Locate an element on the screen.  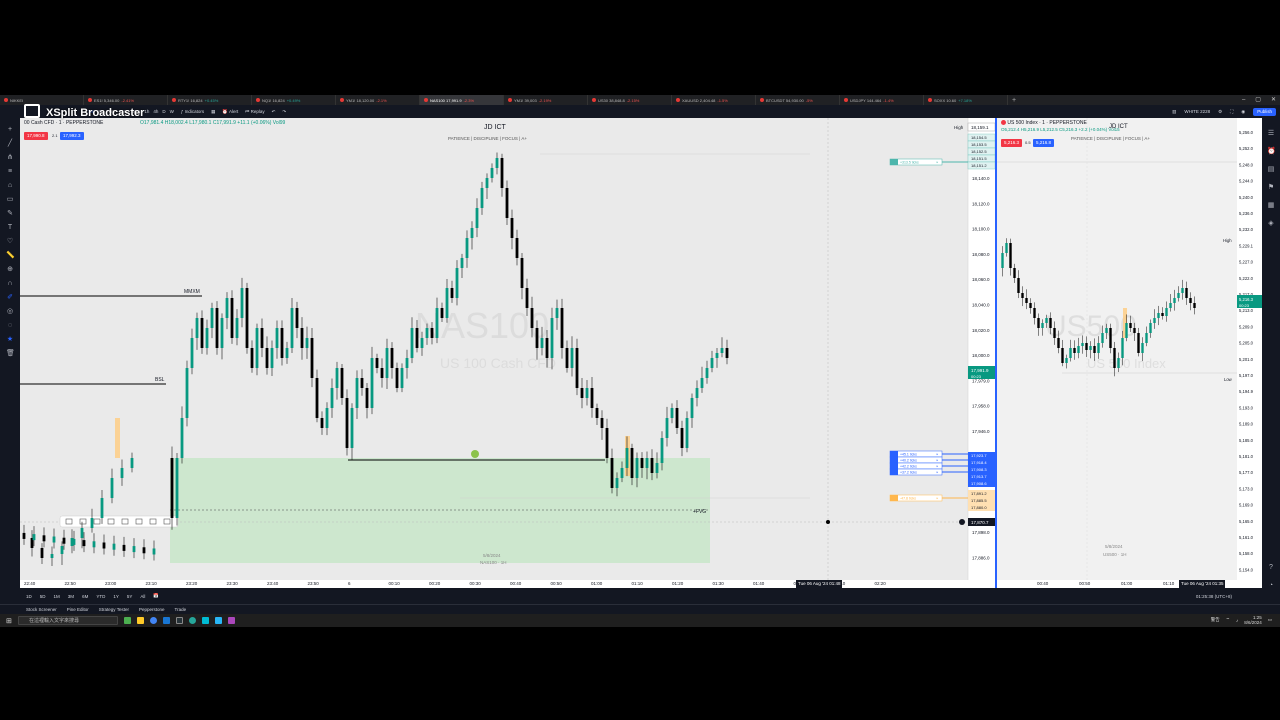
range-5d: 5D is located at coordinates (43, 596).